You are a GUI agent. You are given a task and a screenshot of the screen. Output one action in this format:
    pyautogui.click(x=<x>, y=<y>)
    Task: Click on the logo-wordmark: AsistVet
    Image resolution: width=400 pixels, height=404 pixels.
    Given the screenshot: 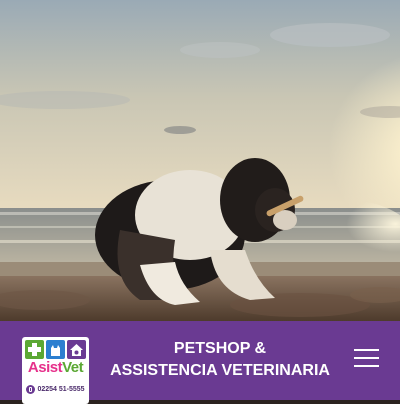 What is the action you would take?
    pyautogui.click(x=55, y=368)
    